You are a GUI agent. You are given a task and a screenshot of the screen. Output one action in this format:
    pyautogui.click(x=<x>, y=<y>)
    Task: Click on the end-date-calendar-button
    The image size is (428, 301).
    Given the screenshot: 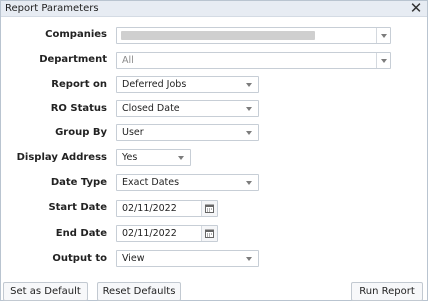 What is the action you would take?
    pyautogui.click(x=209, y=233)
    